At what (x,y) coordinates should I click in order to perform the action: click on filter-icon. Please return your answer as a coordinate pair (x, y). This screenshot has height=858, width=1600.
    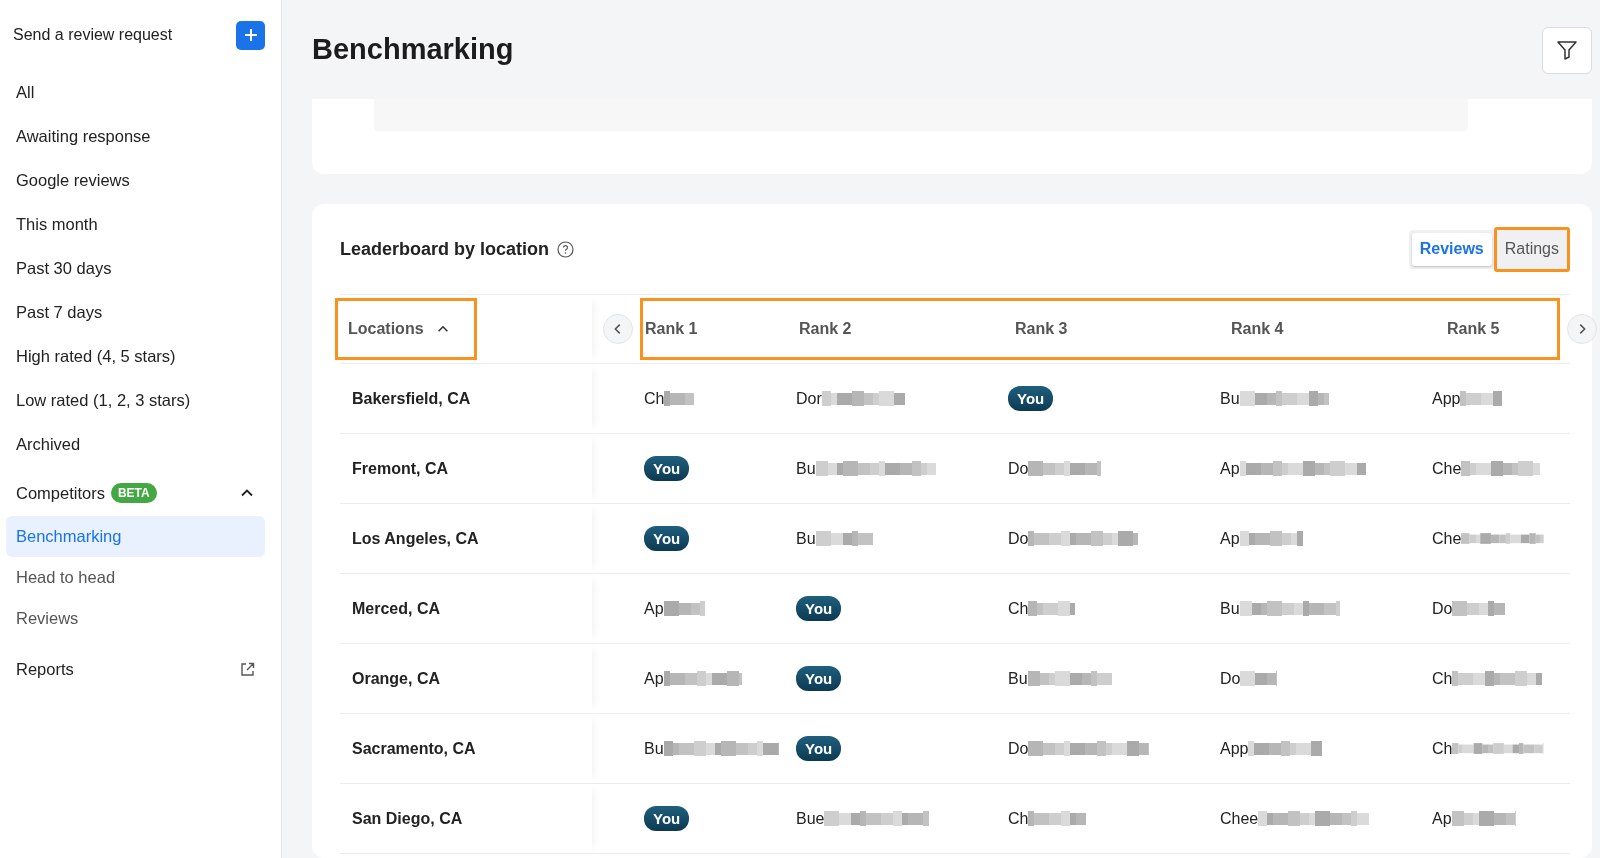
    Looking at the image, I should click on (1567, 50).